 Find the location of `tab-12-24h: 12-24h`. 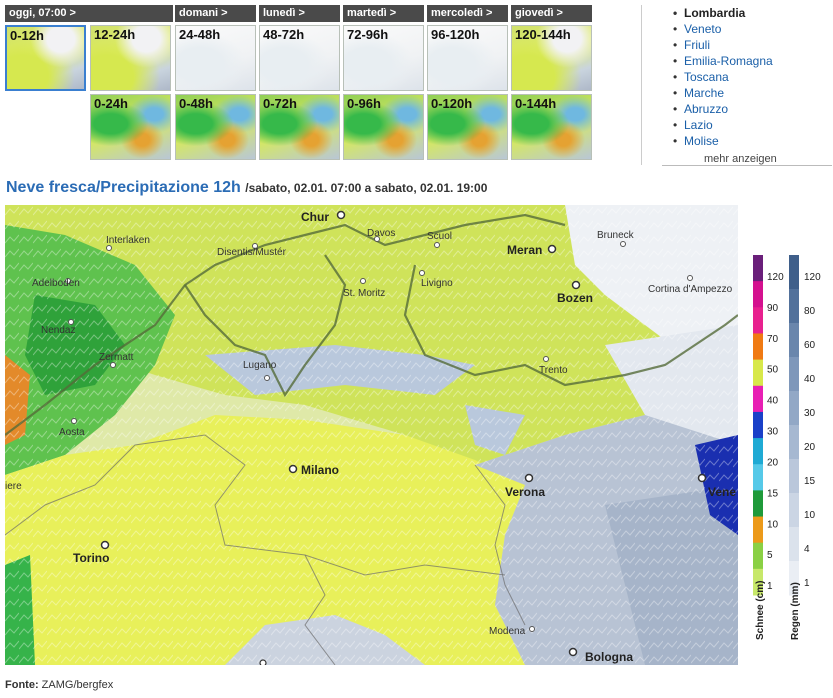

tab-12-24h: 12-24h is located at coordinates (130, 58).